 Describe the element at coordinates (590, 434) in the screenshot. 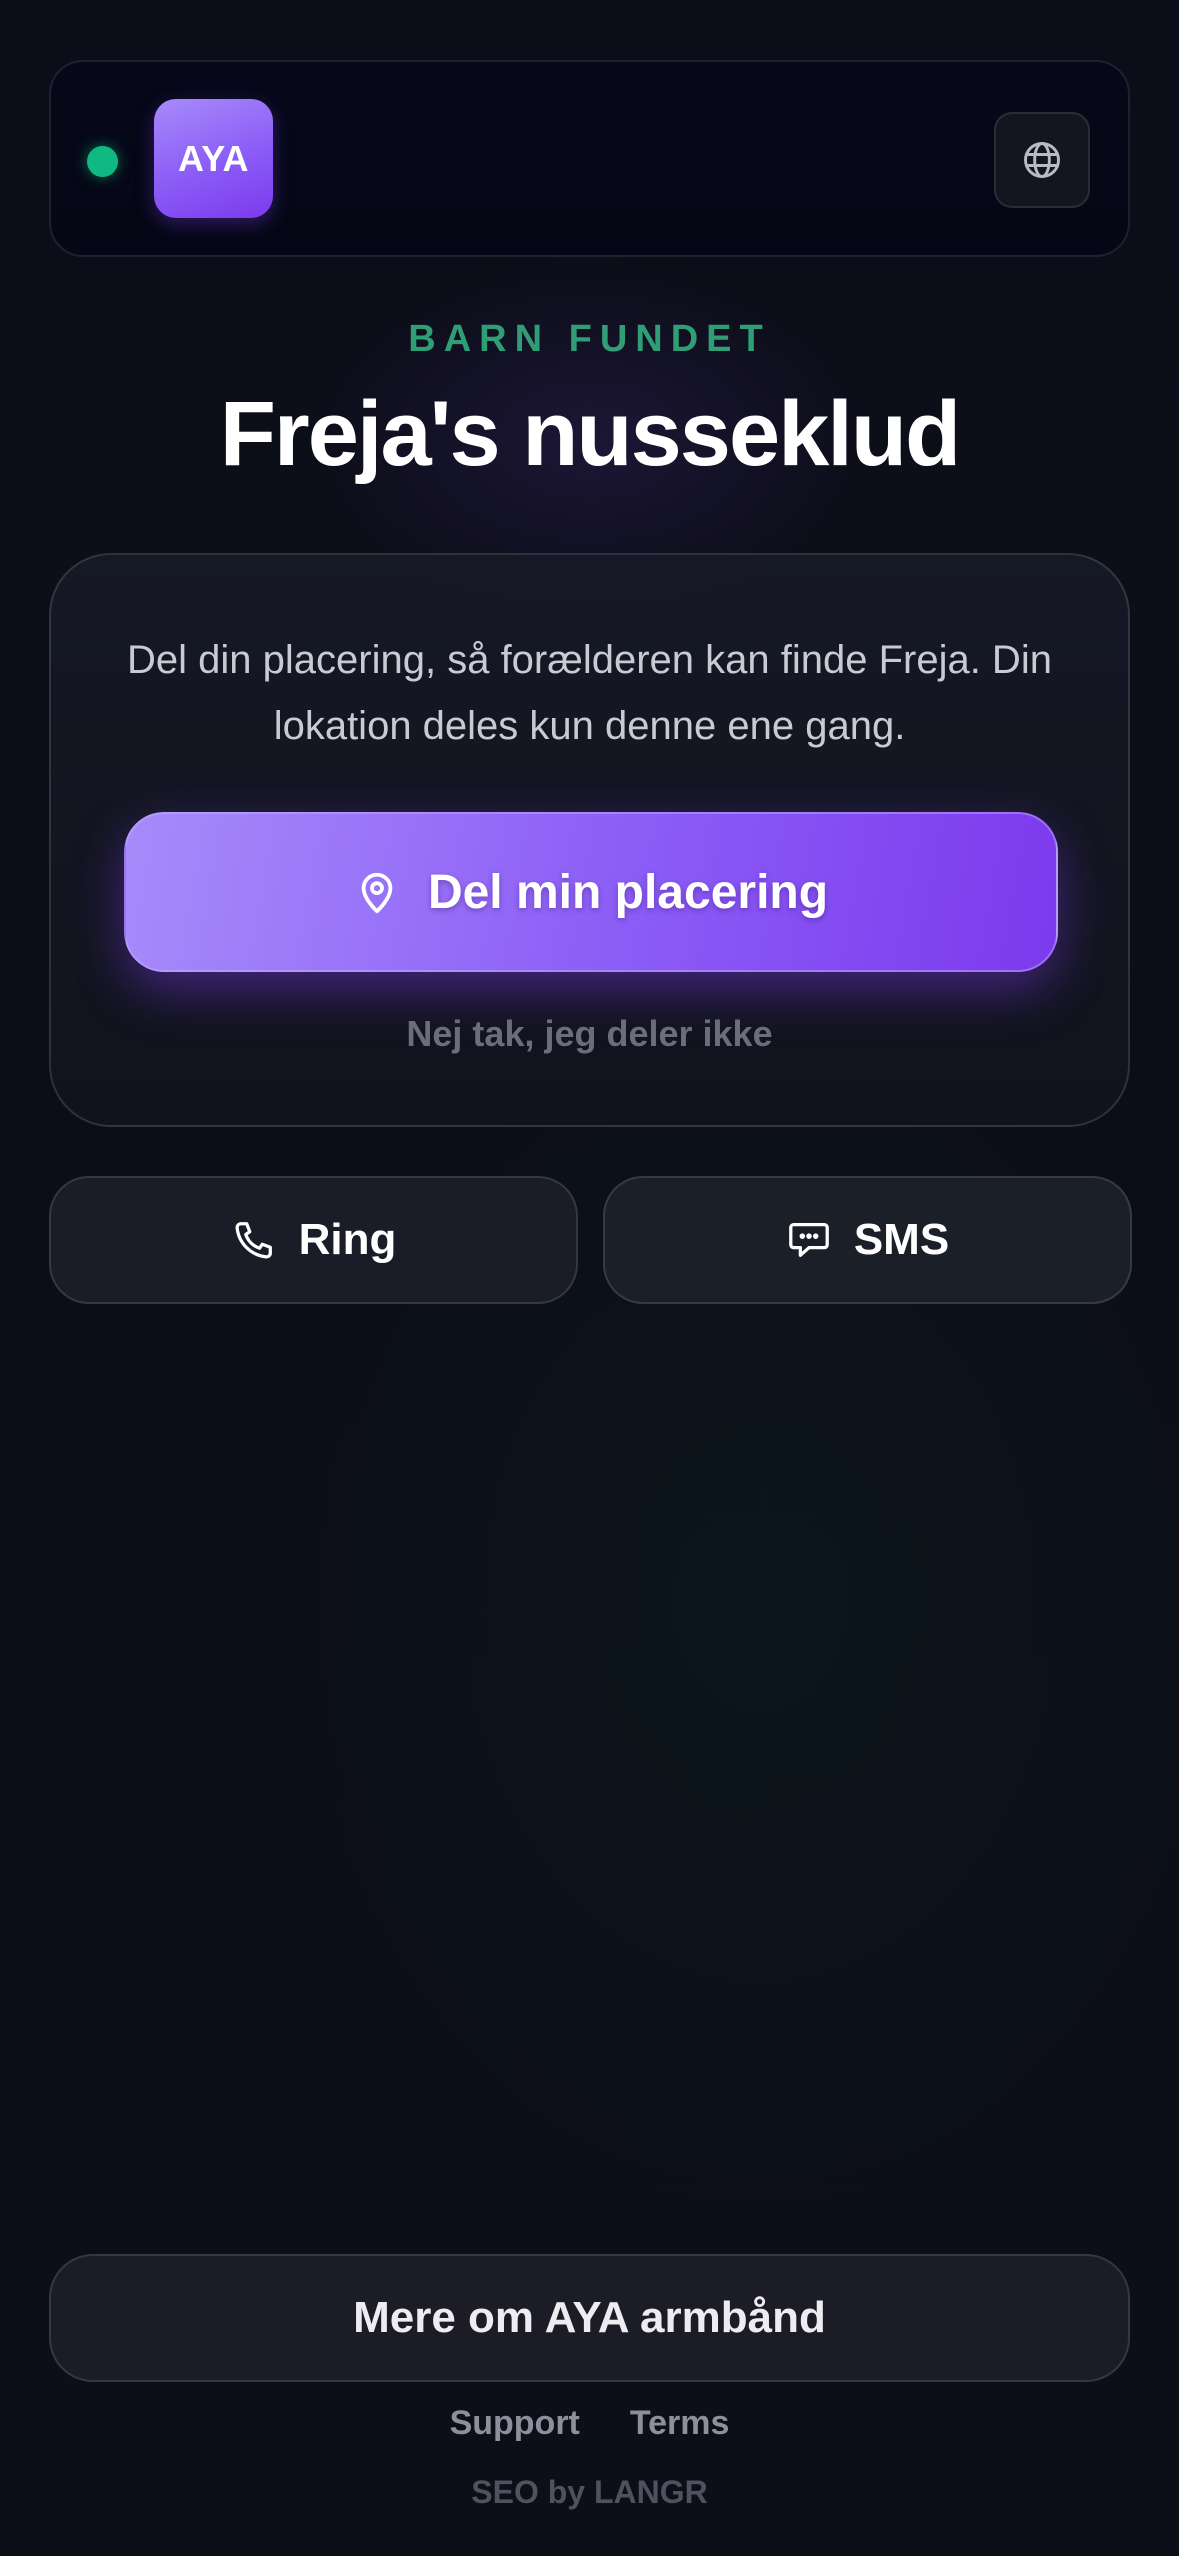

I see `page-title: Freja's nusseklud` at that location.